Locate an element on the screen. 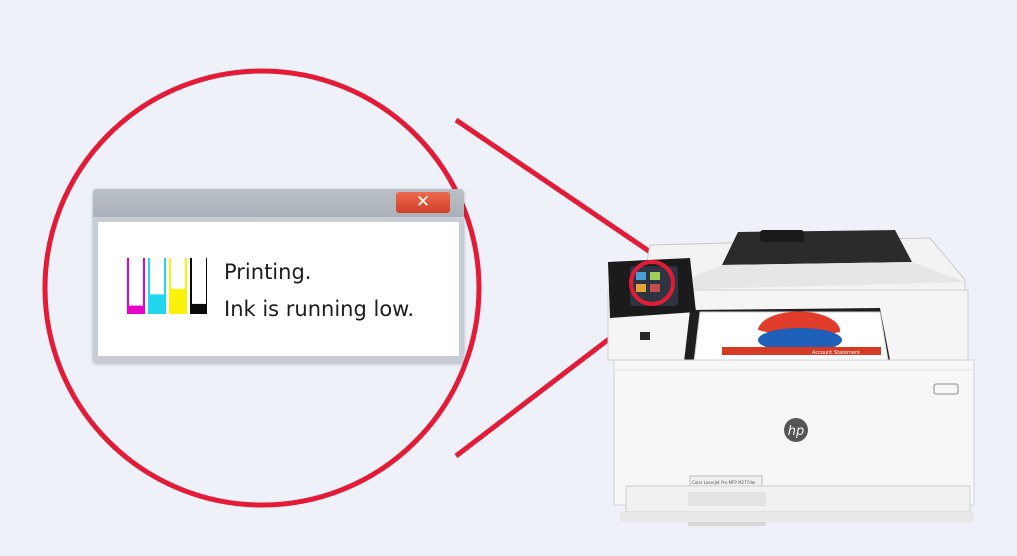 The image size is (1017, 556). low-ink-dialog: ✕ Printing. Ink is running low. is located at coordinates (278, 276).